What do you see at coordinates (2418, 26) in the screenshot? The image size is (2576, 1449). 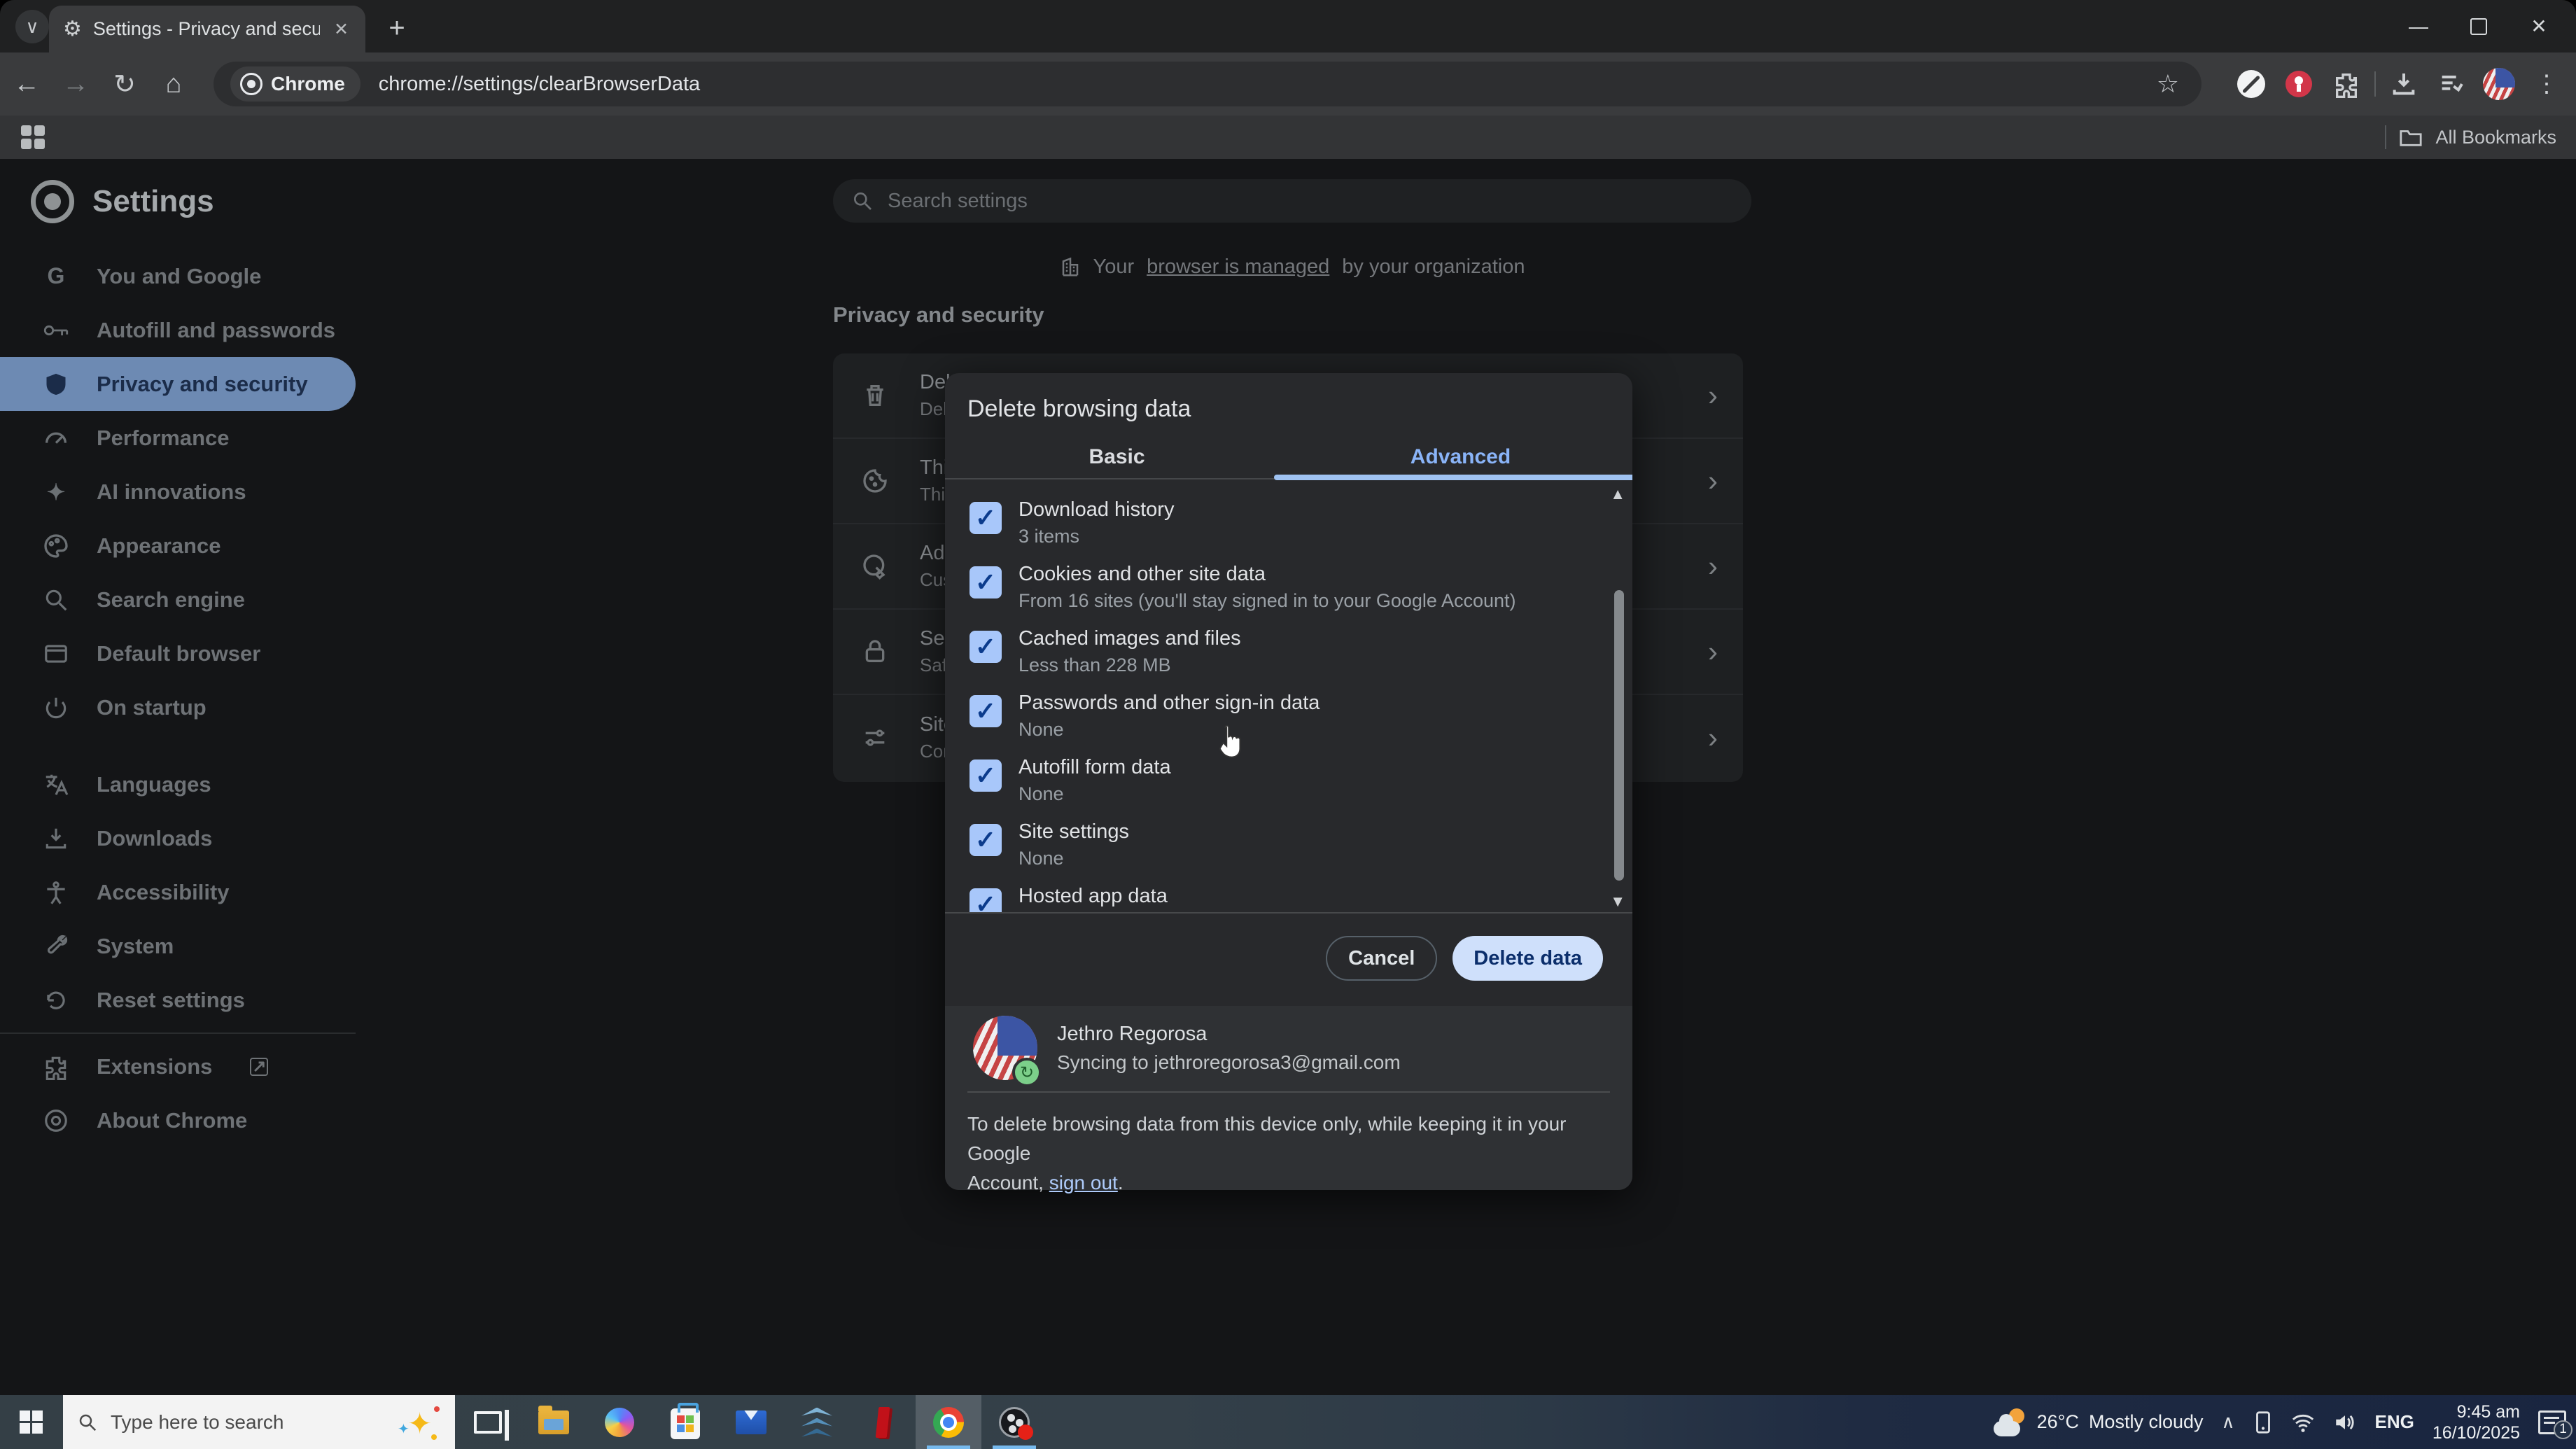 I see `minimize-button: —` at bounding box center [2418, 26].